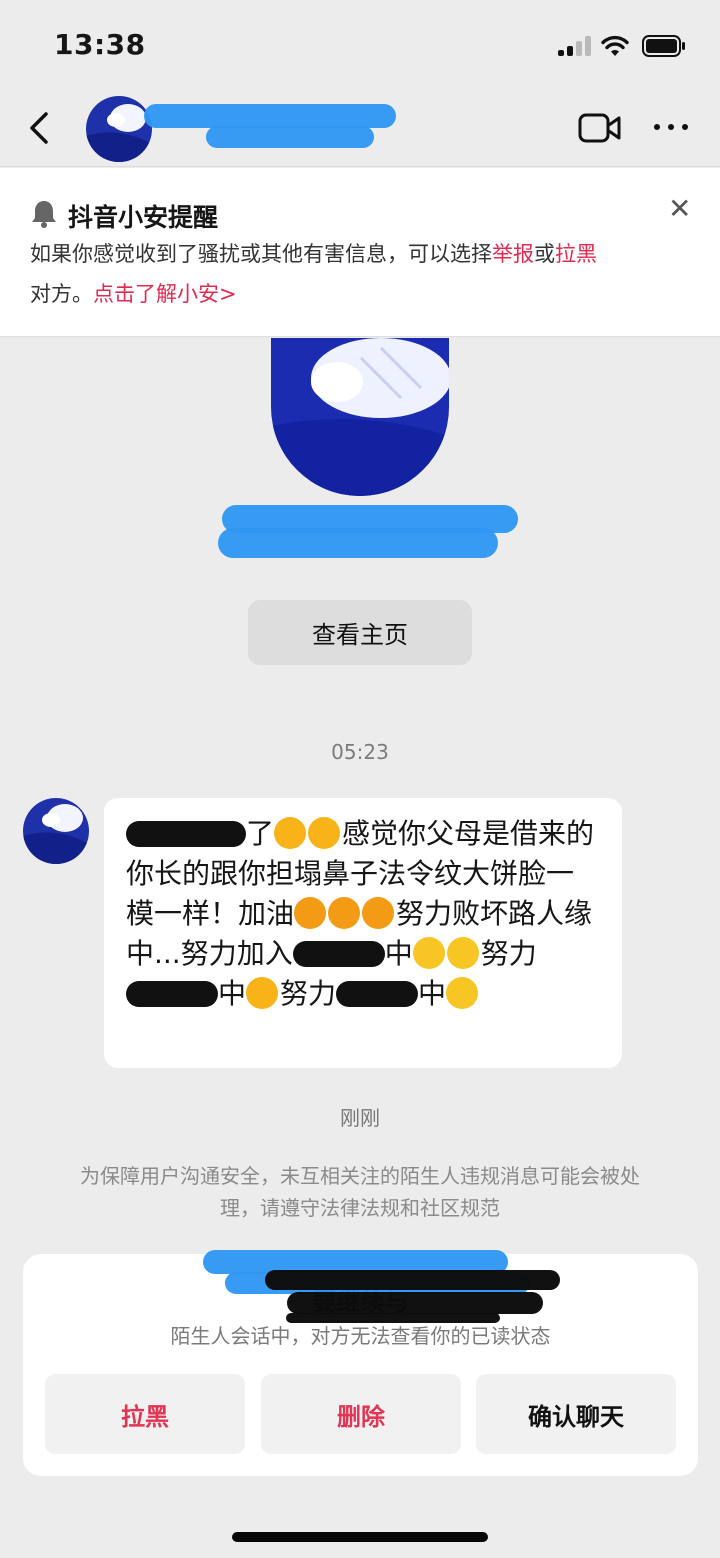 Image resolution: width=720 pixels, height=1558 pixels. Describe the element at coordinates (360, 1118) in the screenshot. I see `sent-time: 刚刚` at that location.